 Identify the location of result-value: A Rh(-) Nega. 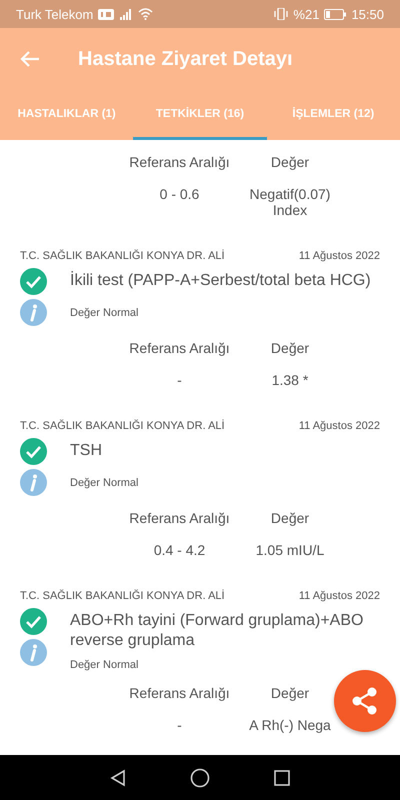
(290, 725).